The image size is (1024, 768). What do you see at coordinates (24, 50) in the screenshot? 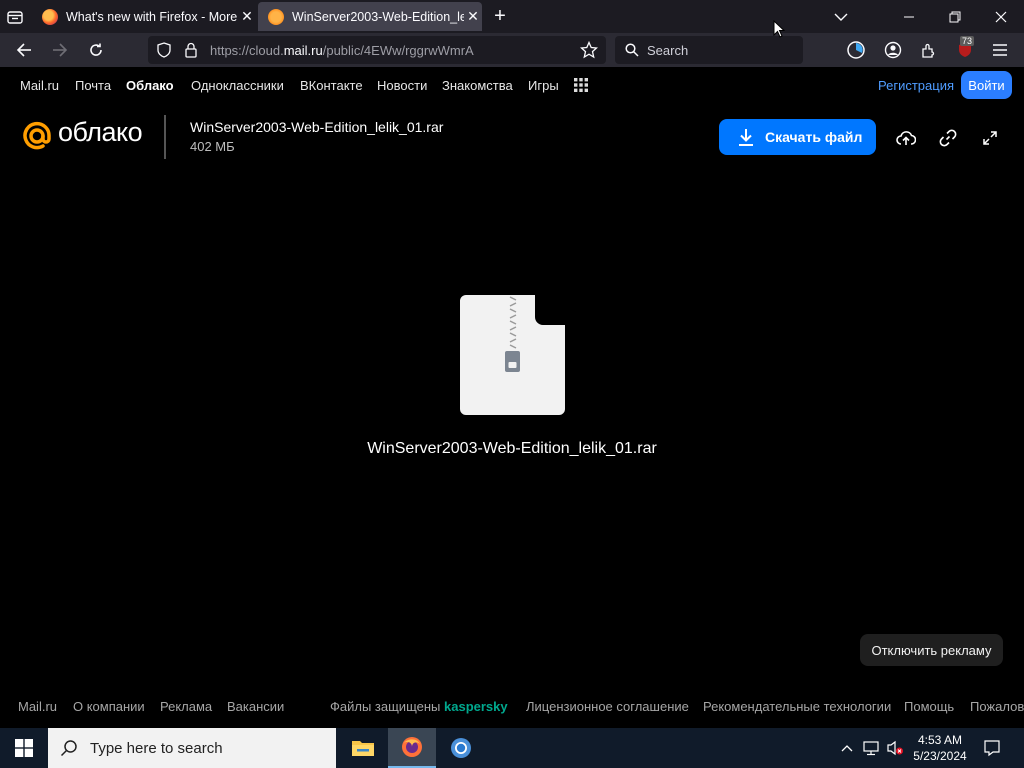
I see `back-icon` at bounding box center [24, 50].